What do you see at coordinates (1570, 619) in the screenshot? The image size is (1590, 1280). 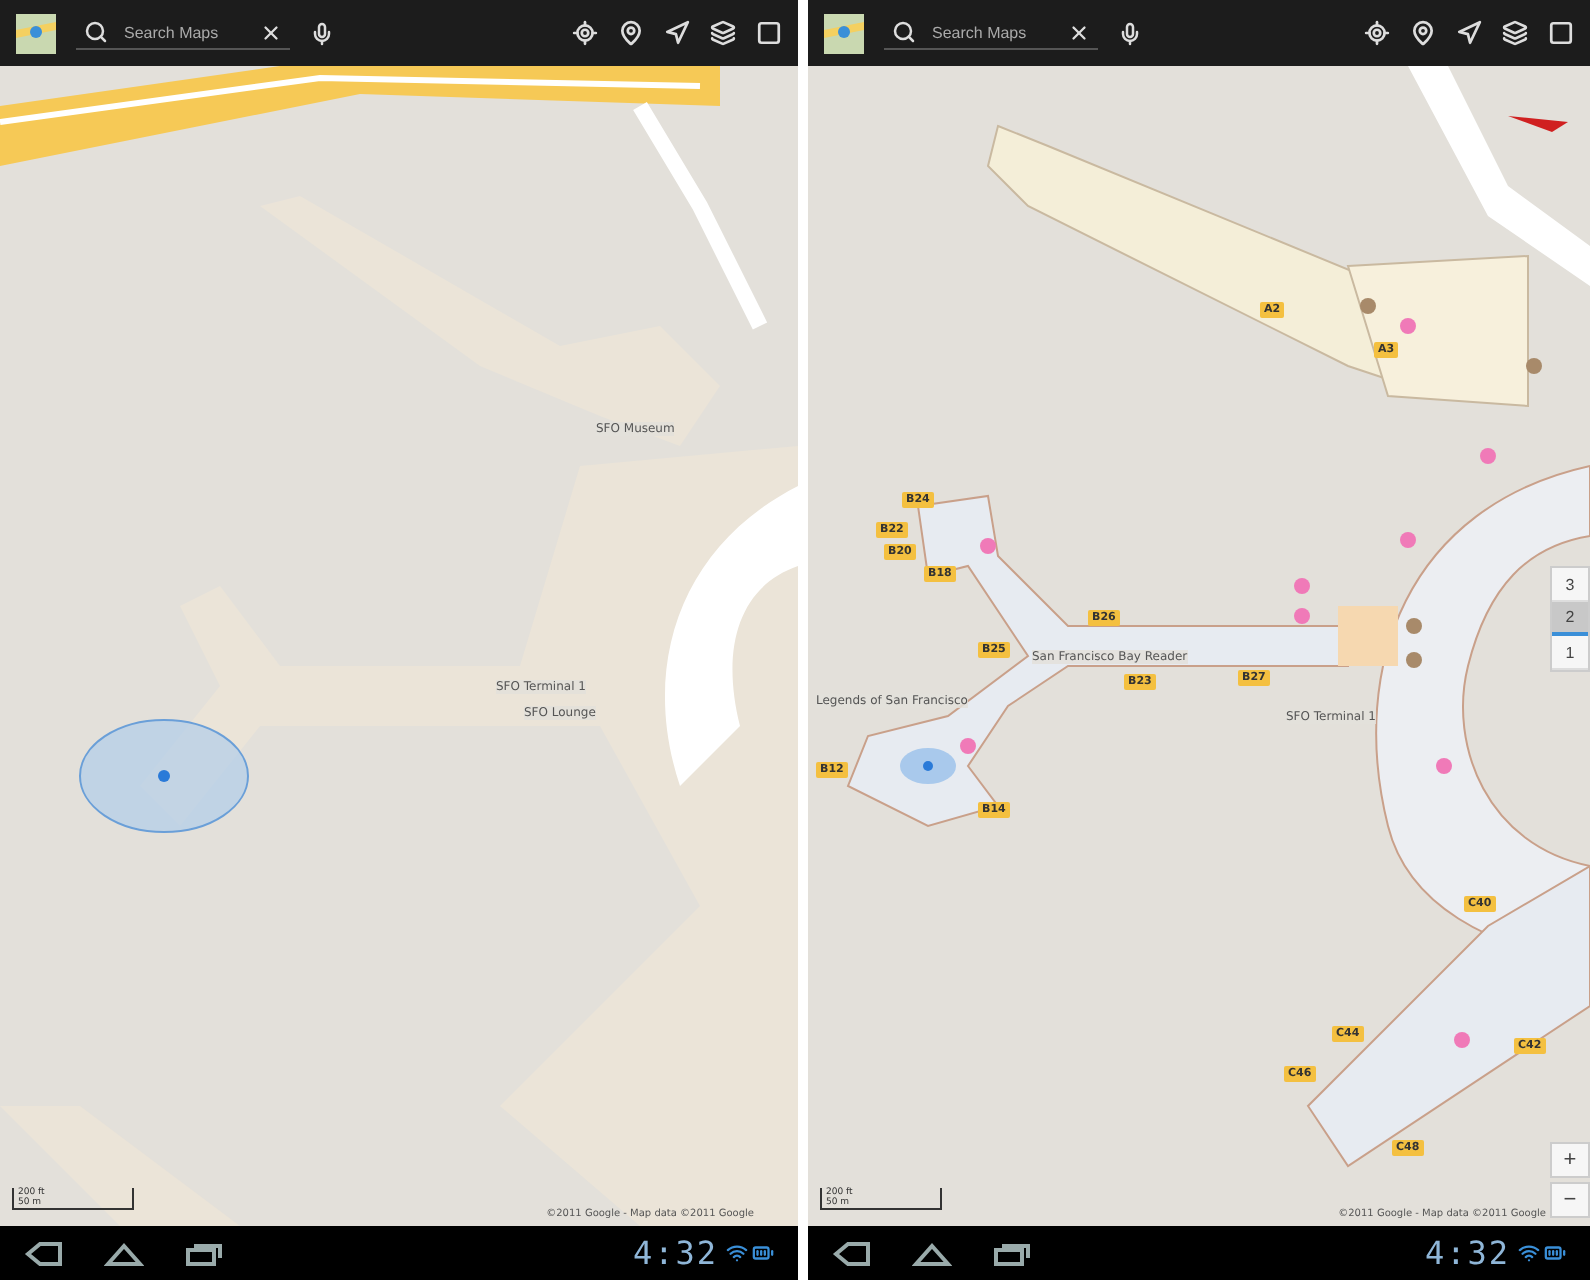 I see `floor-button: 2` at bounding box center [1570, 619].